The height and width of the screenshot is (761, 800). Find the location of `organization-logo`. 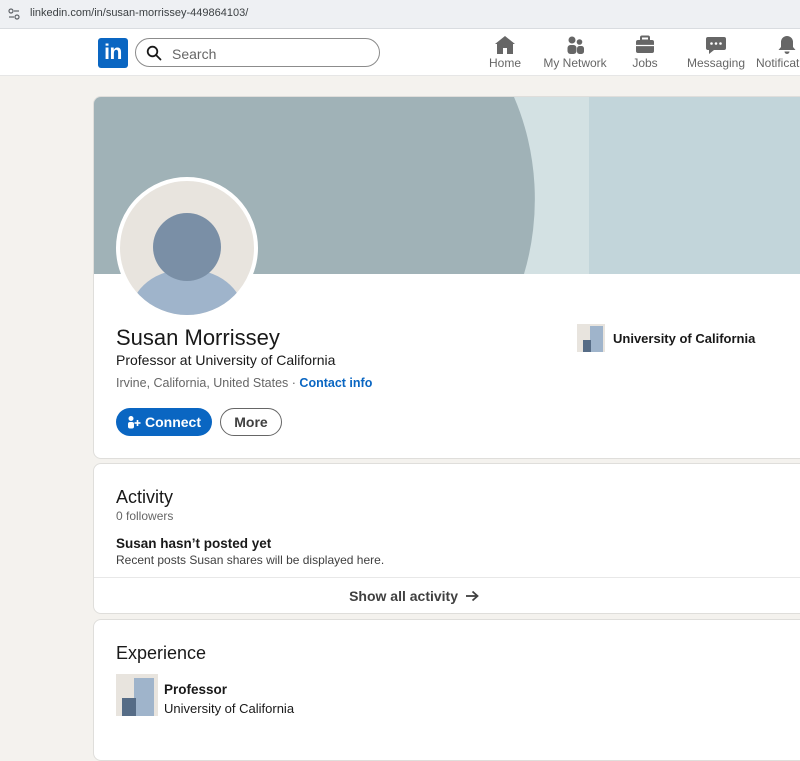

organization-logo is located at coordinates (591, 338).